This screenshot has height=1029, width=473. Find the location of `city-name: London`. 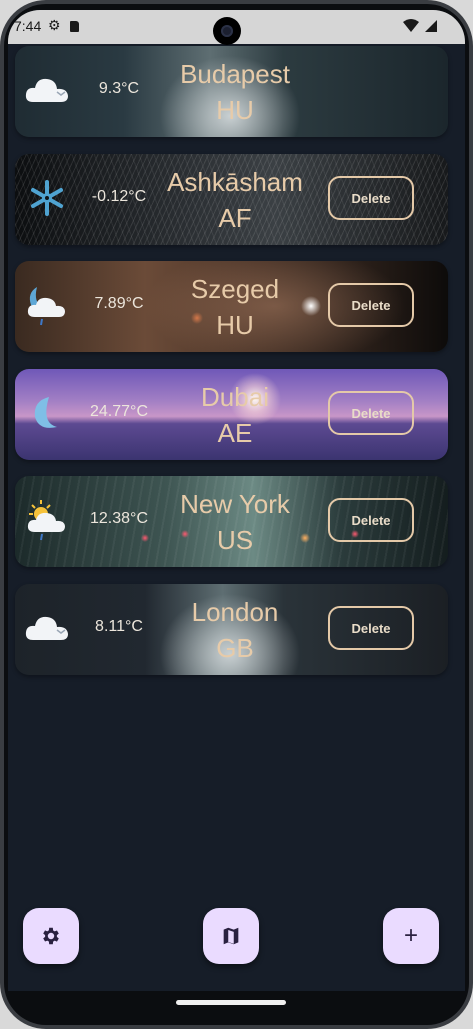

city-name: London is located at coordinates (235, 612).